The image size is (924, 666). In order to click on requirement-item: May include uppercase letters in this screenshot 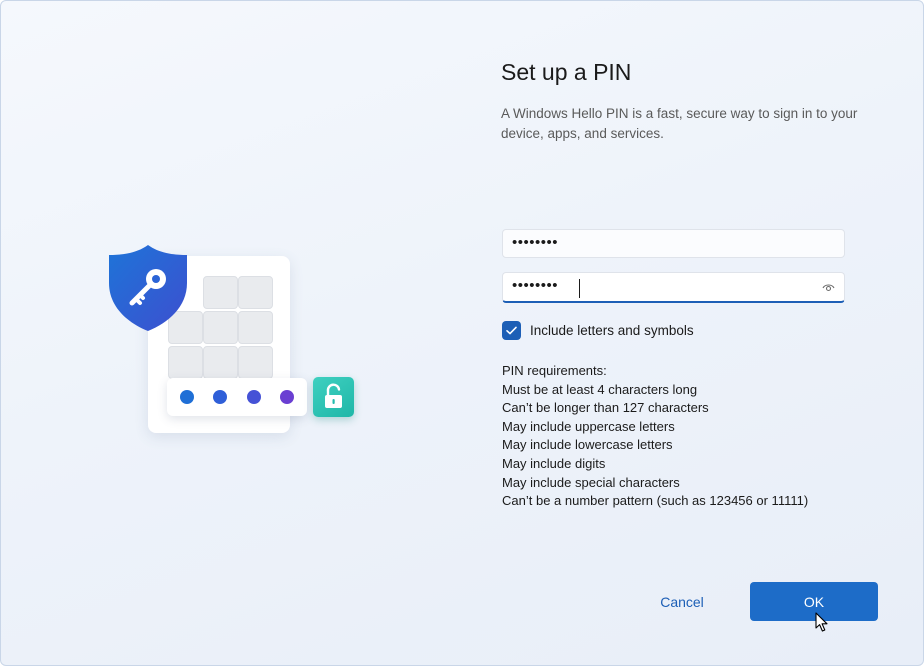, I will do `click(588, 426)`.